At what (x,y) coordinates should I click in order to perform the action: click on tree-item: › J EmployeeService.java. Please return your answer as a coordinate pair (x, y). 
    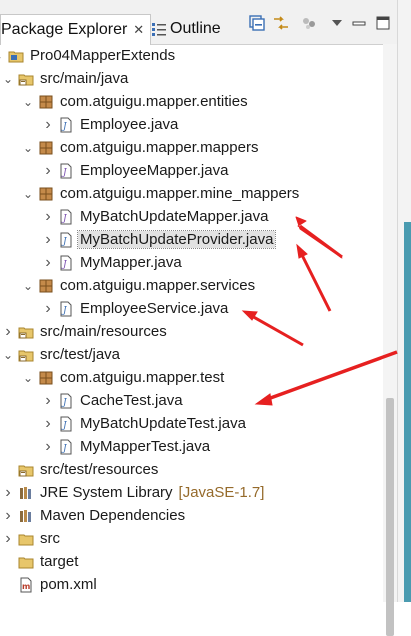
    Looking at the image, I should click on (136, 308).